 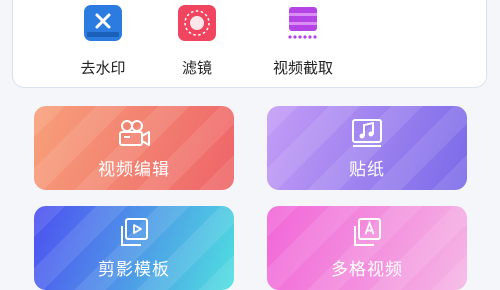 I want to click on clip-template-card: 剪影模板, so click(x=134, y=248).